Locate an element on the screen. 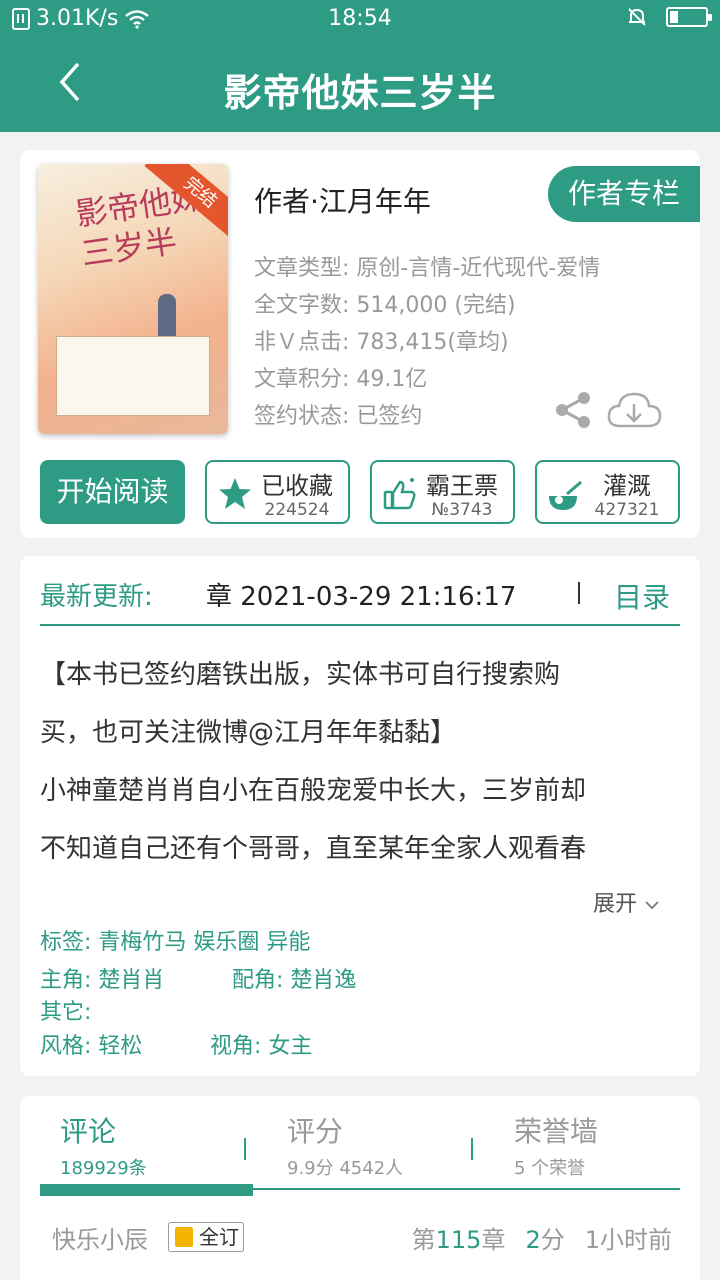 This screenshot has height=1280, width=720. latest-update-value: 章 2021-03-29 21:16:17 is located at coordinates (361, 594).